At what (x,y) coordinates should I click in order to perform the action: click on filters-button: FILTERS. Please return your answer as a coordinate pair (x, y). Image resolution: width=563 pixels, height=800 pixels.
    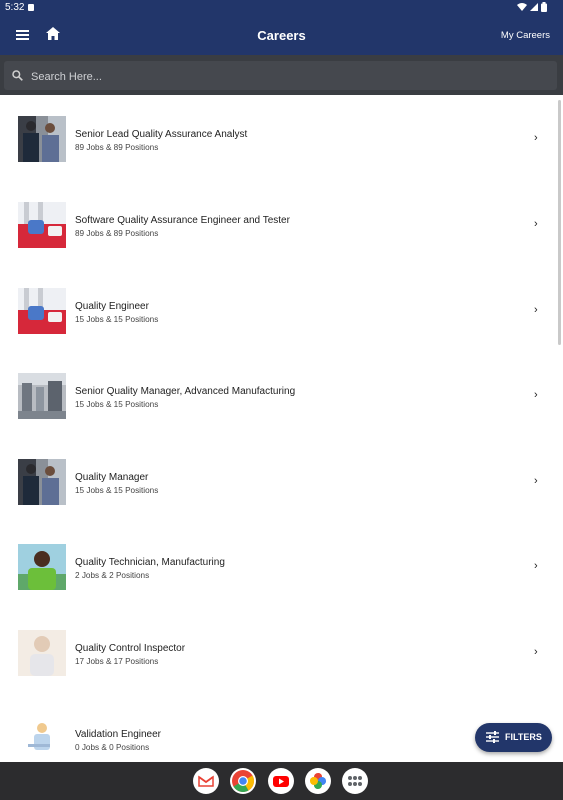
    Looking at the image, I should click on (513, 737).